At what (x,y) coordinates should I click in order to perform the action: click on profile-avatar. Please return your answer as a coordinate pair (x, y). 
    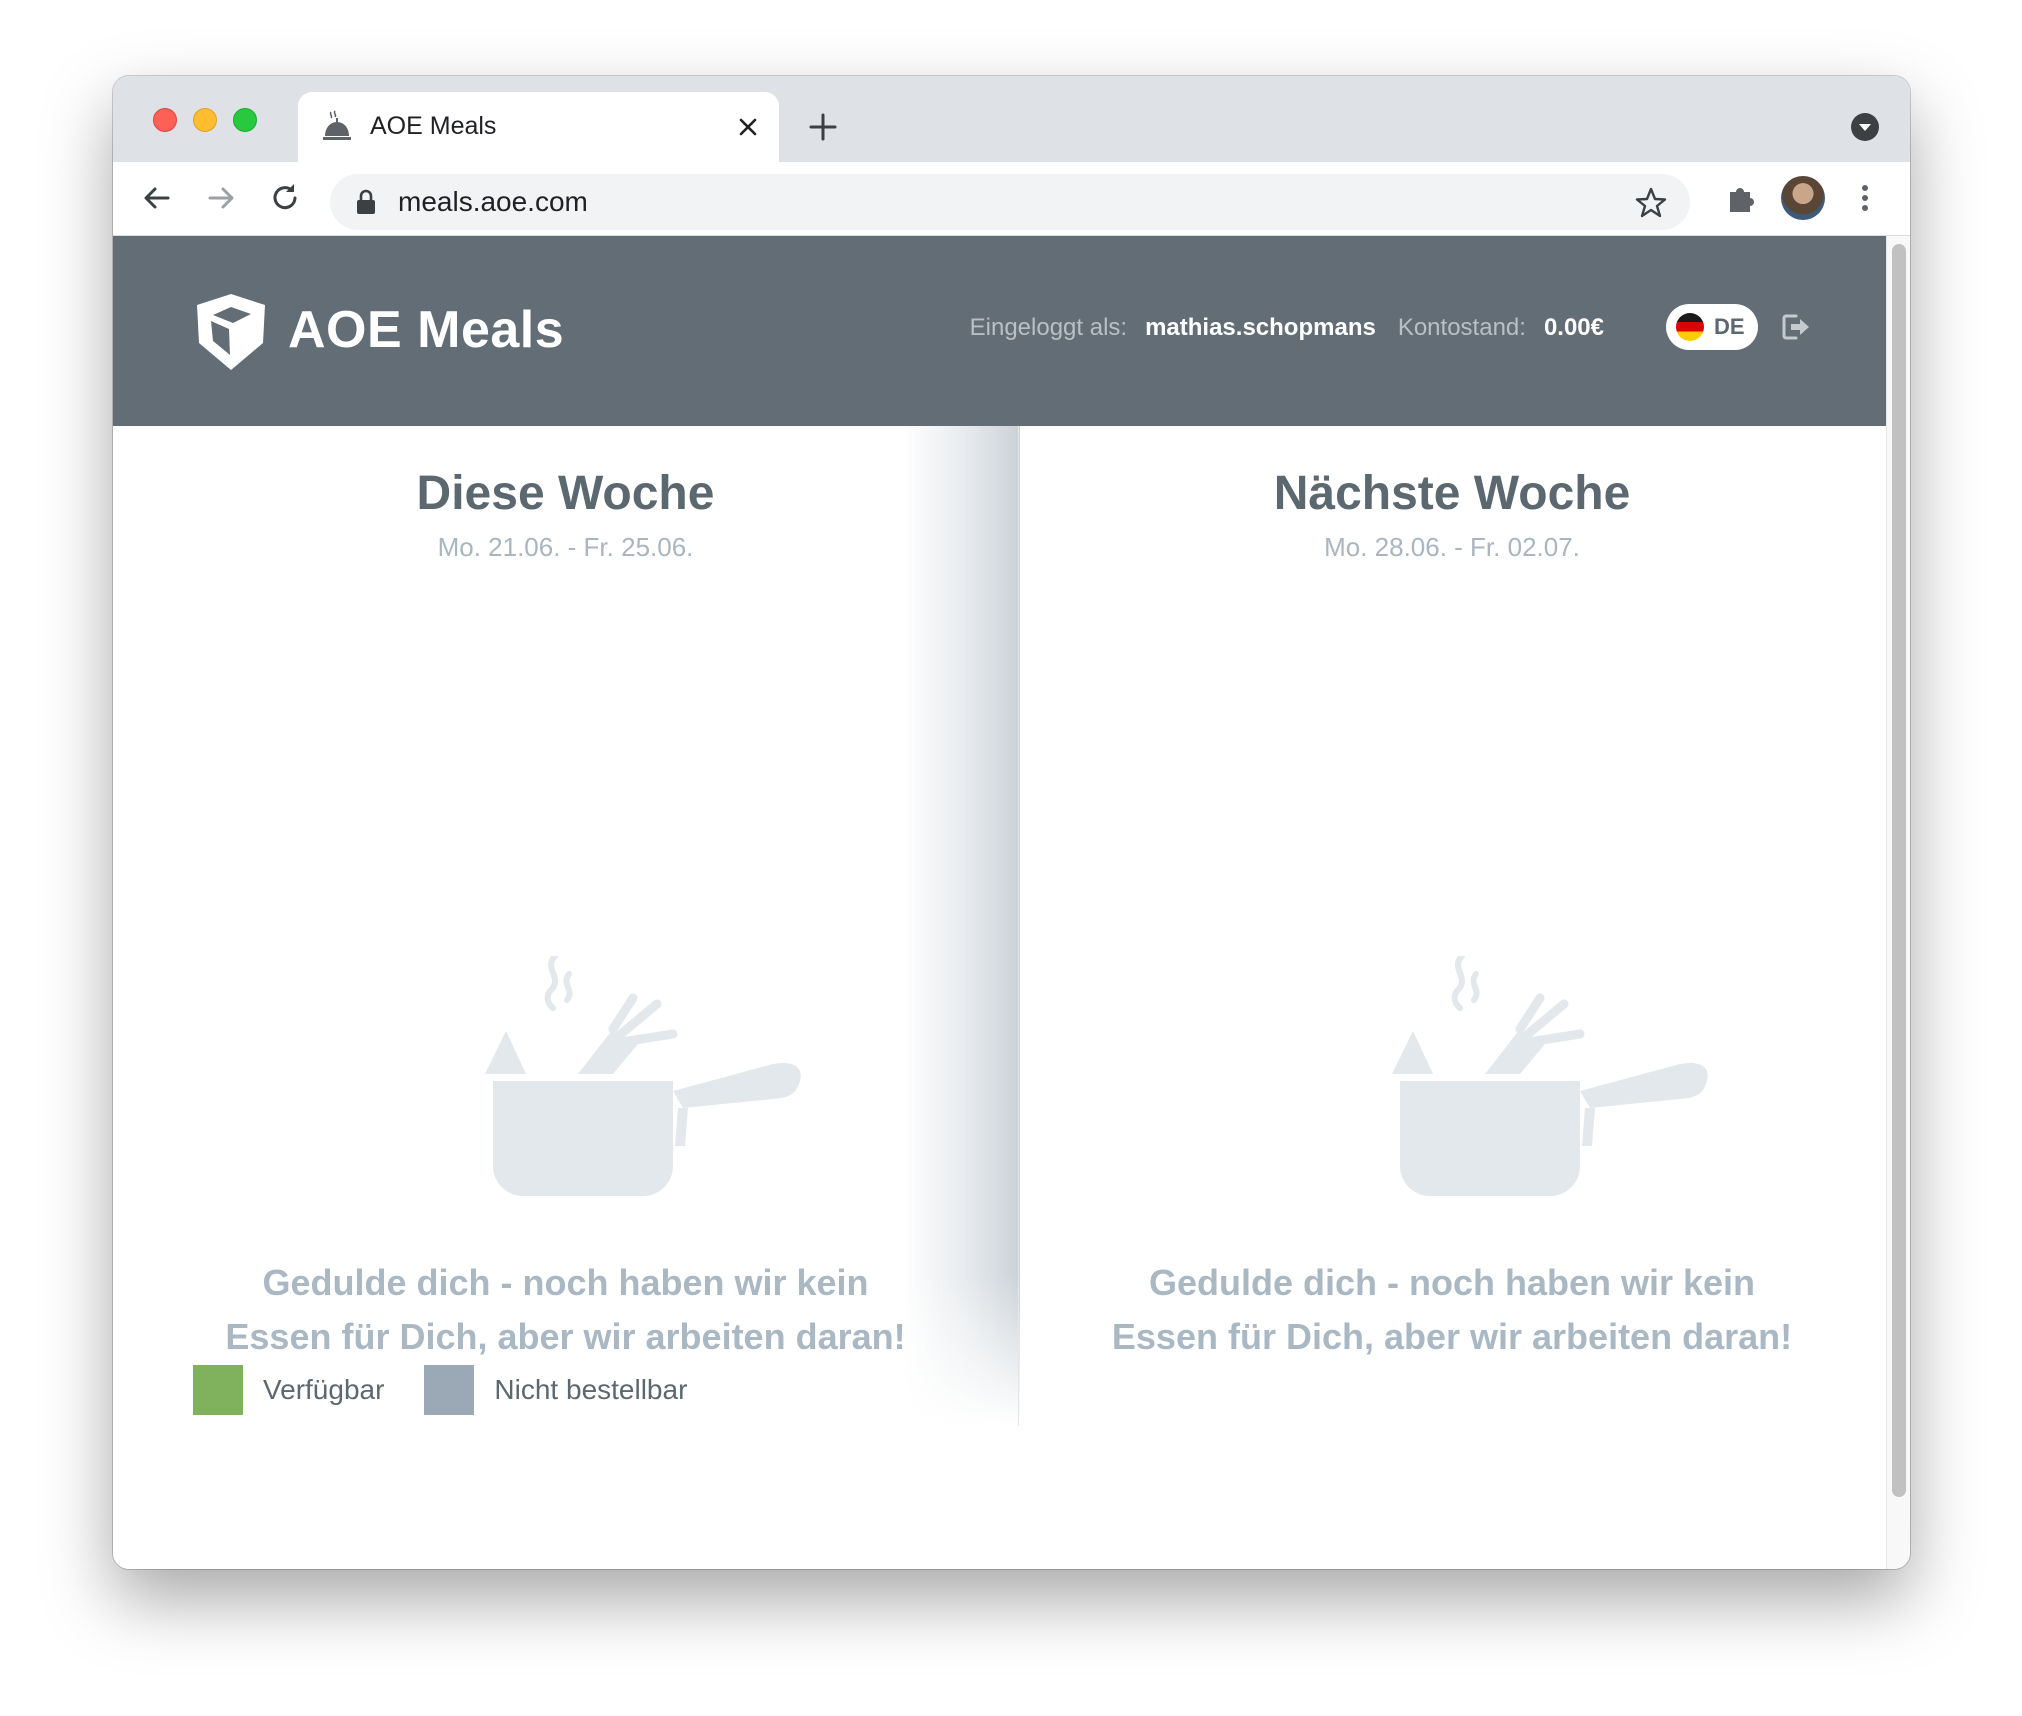
    Looking at the image, I should click on (1803, 198).